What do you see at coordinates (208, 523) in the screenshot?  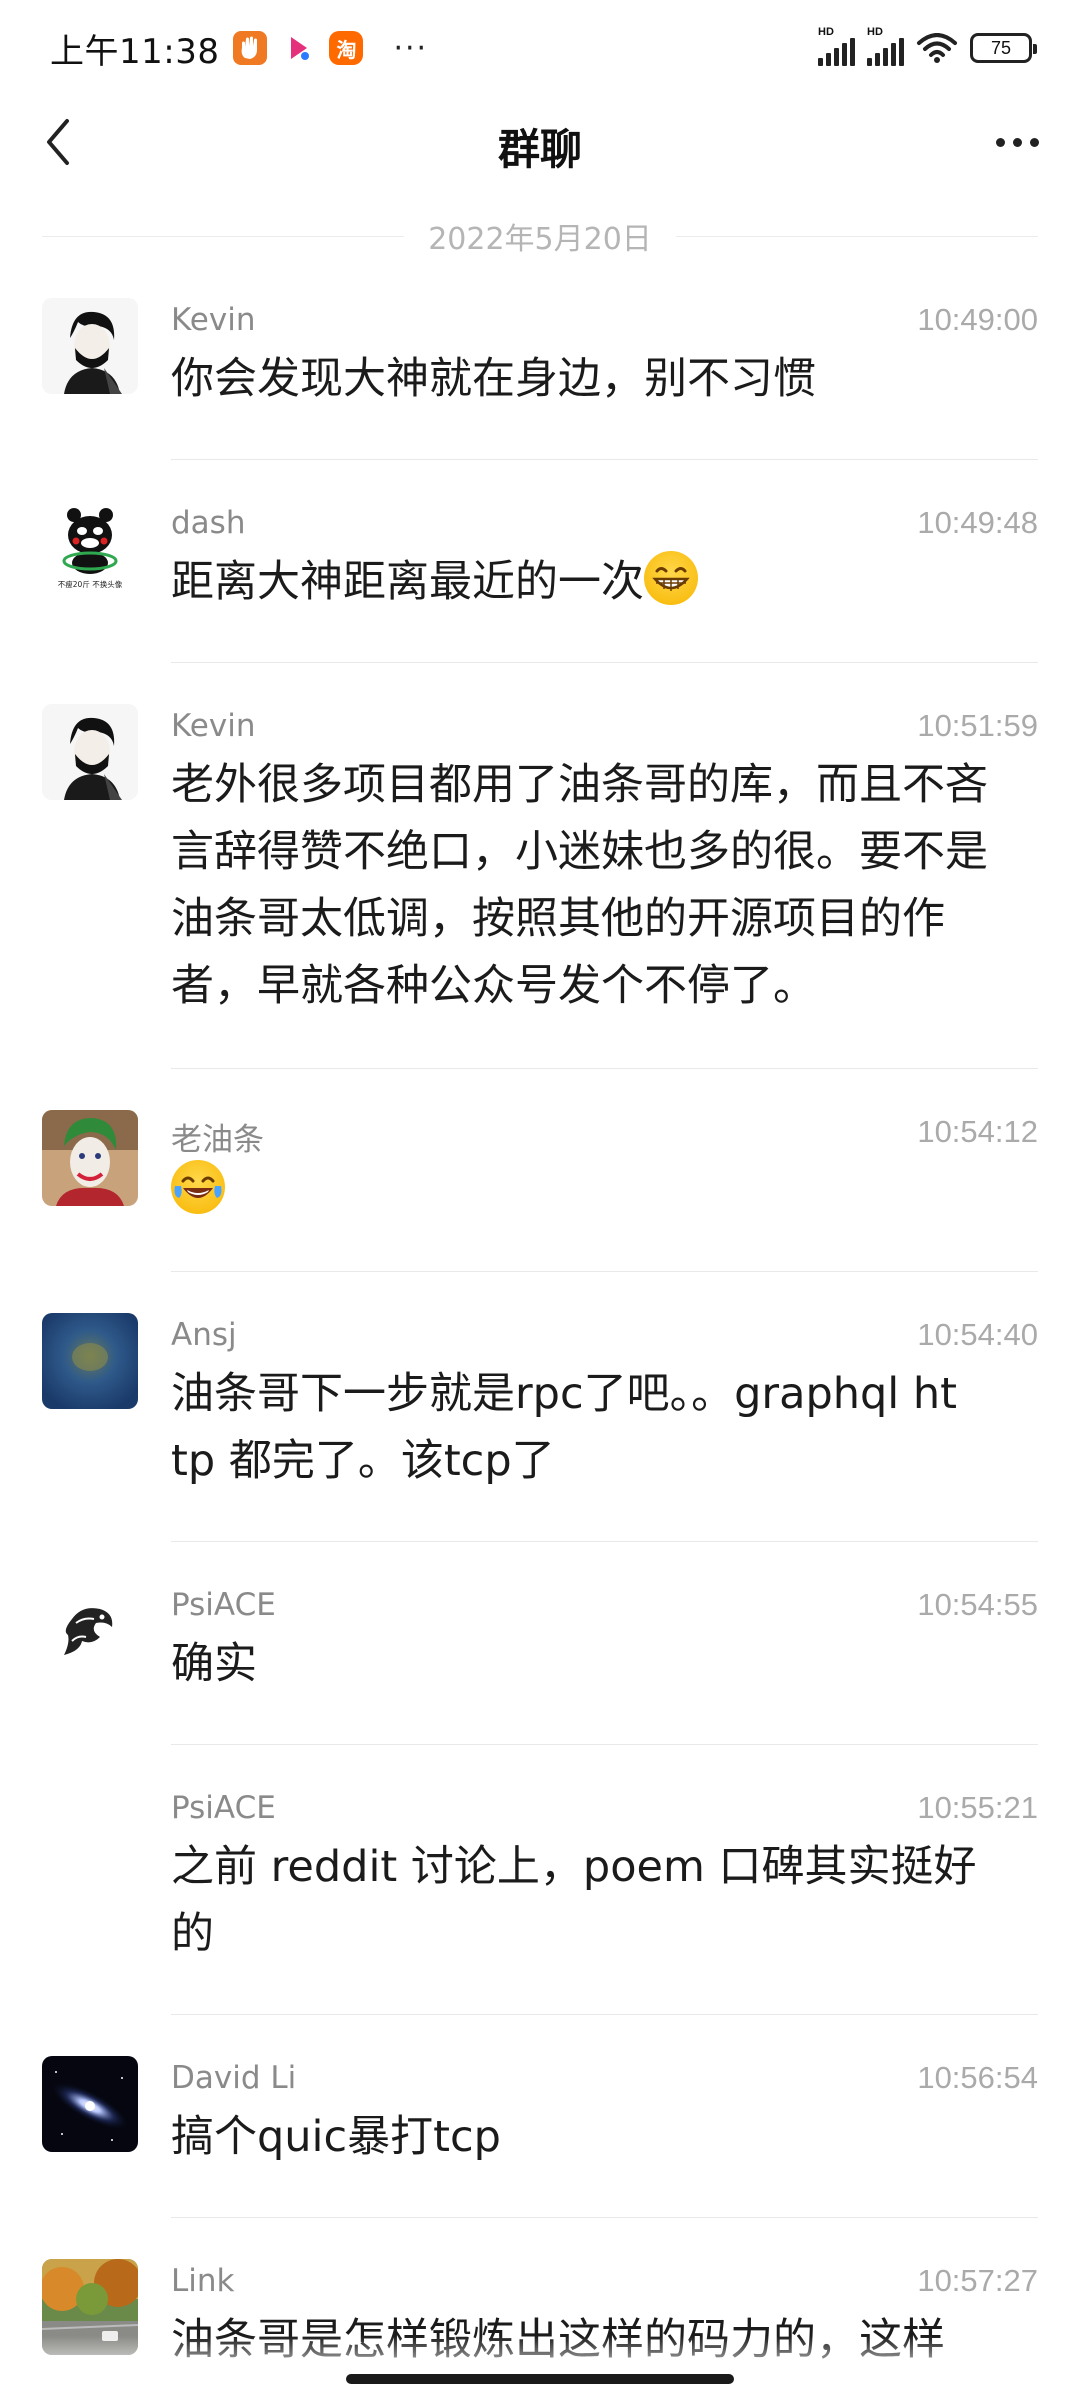 I see `sender-name: dash` at bounding box center [208, 523].